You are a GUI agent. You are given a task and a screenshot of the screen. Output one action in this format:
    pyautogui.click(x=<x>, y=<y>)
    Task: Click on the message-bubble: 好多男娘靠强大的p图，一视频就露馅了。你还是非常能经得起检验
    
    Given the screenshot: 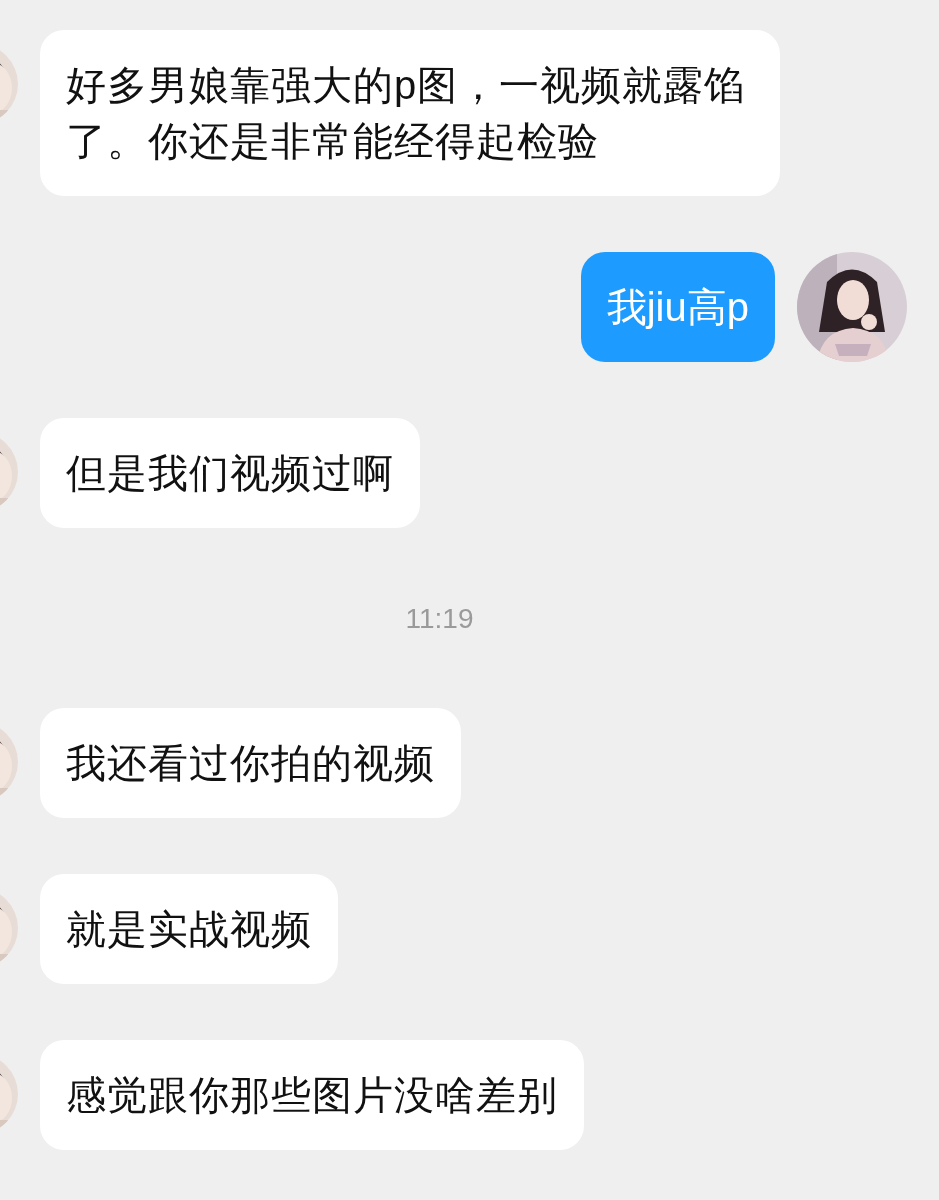 What is the action you would take?
    pyautogui.click(x=410, y=113)
    